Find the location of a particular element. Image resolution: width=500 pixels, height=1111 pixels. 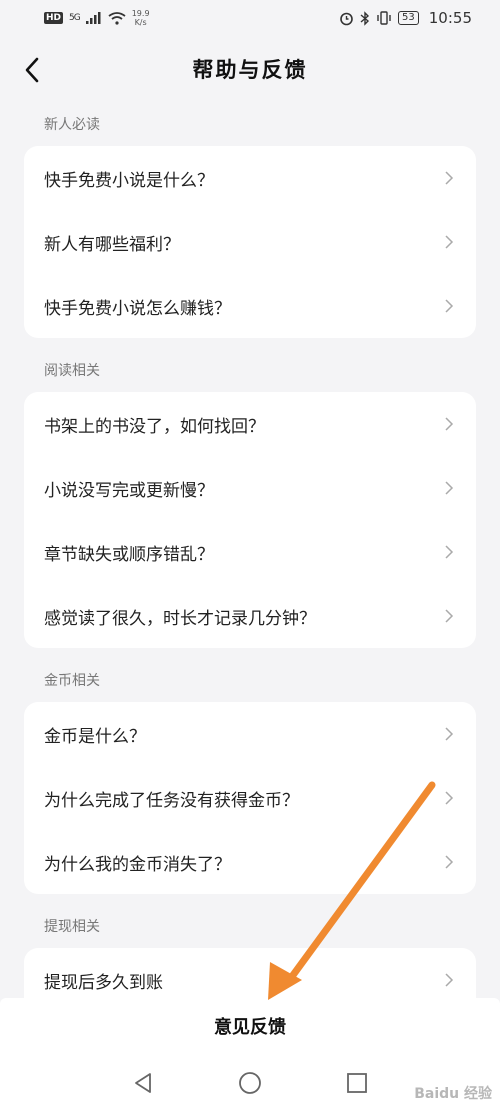

faq-item: 金币是什么？ is located at coordinates (250, 734).